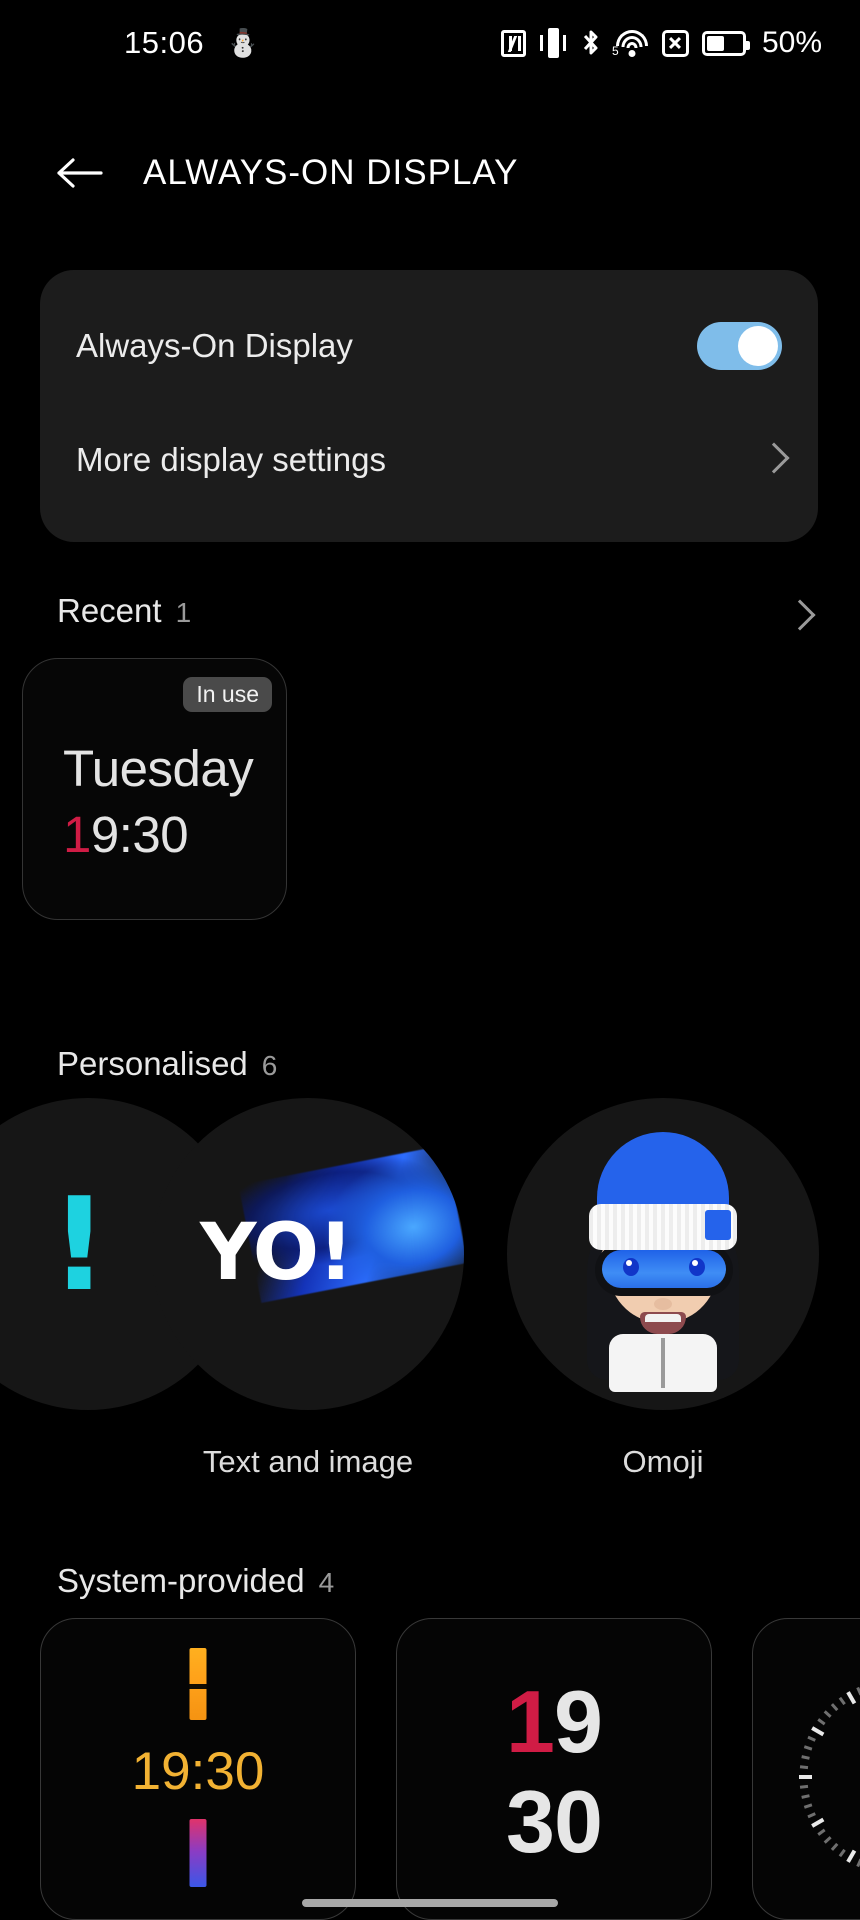 The height and width of the screenshot is (1920, 860). I want to click on personalised-item-text-and-image: YO!, so click(308, 1254).